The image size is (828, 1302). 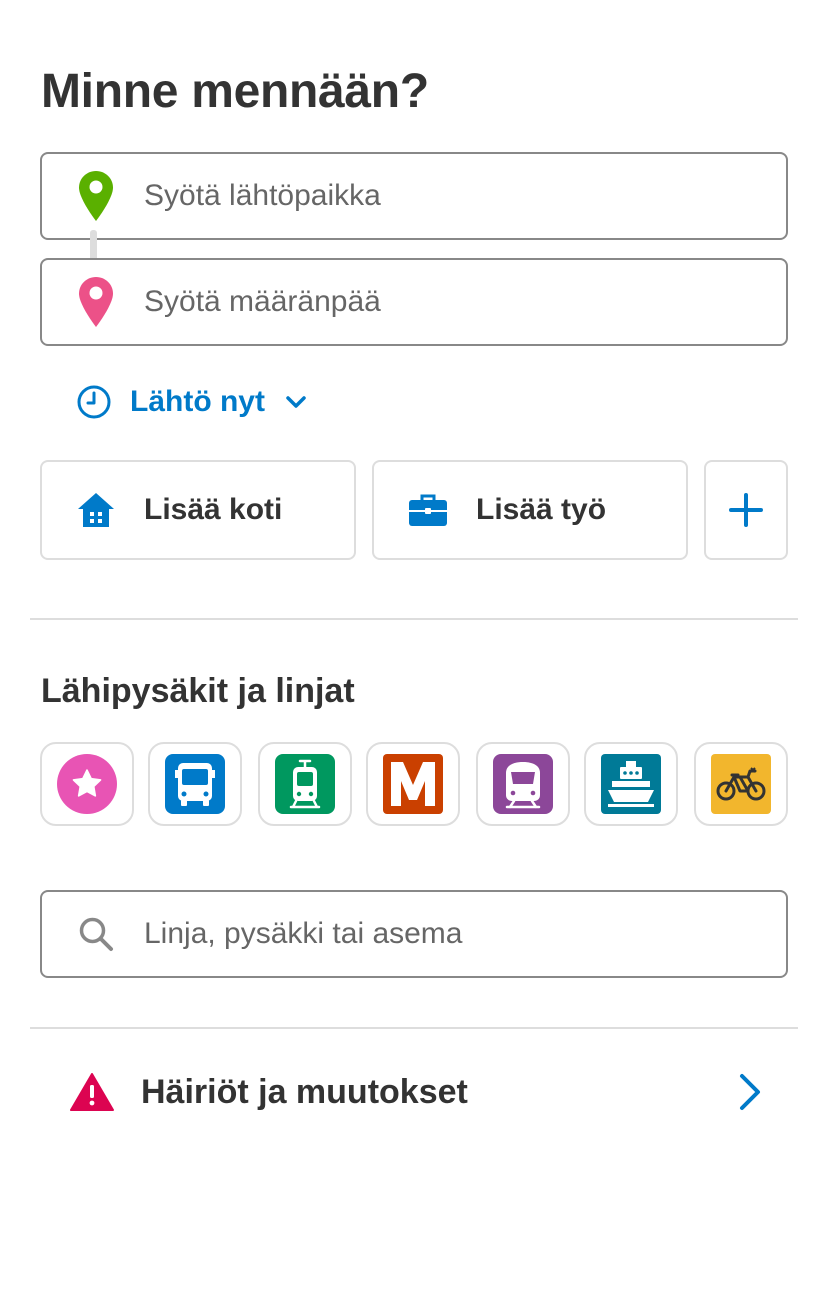 What do you see at coordinates (296, 402) in the screenshot?
I see `chevron-down-icon` at bounding box center [296, 402].